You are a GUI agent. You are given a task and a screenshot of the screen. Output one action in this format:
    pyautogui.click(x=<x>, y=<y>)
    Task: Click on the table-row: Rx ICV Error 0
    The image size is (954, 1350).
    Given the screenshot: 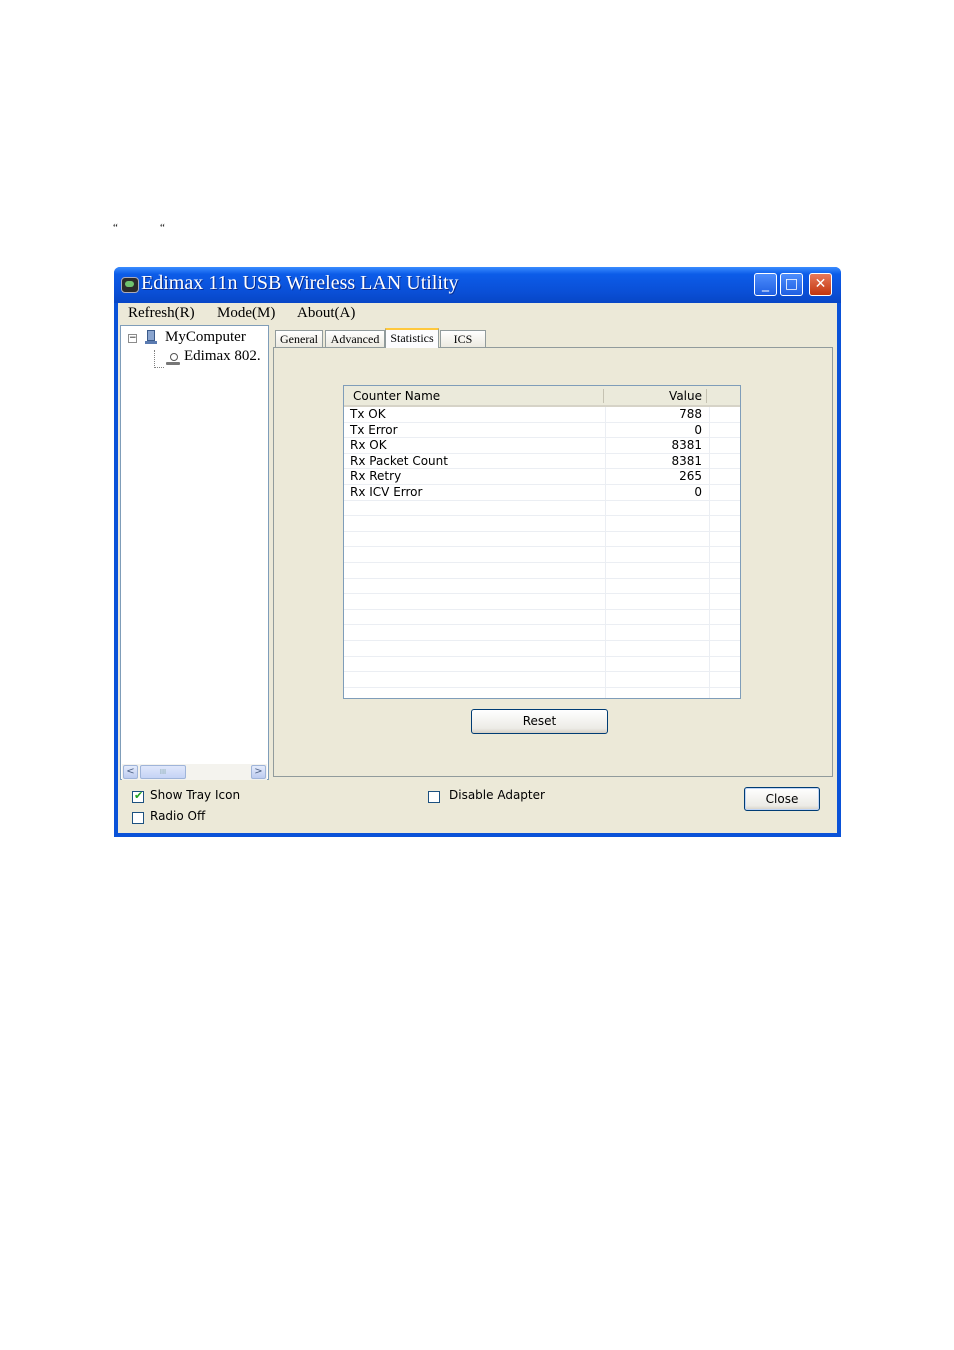 What is the action you would take?
    pyautogui.click(x=542, y=493)
    